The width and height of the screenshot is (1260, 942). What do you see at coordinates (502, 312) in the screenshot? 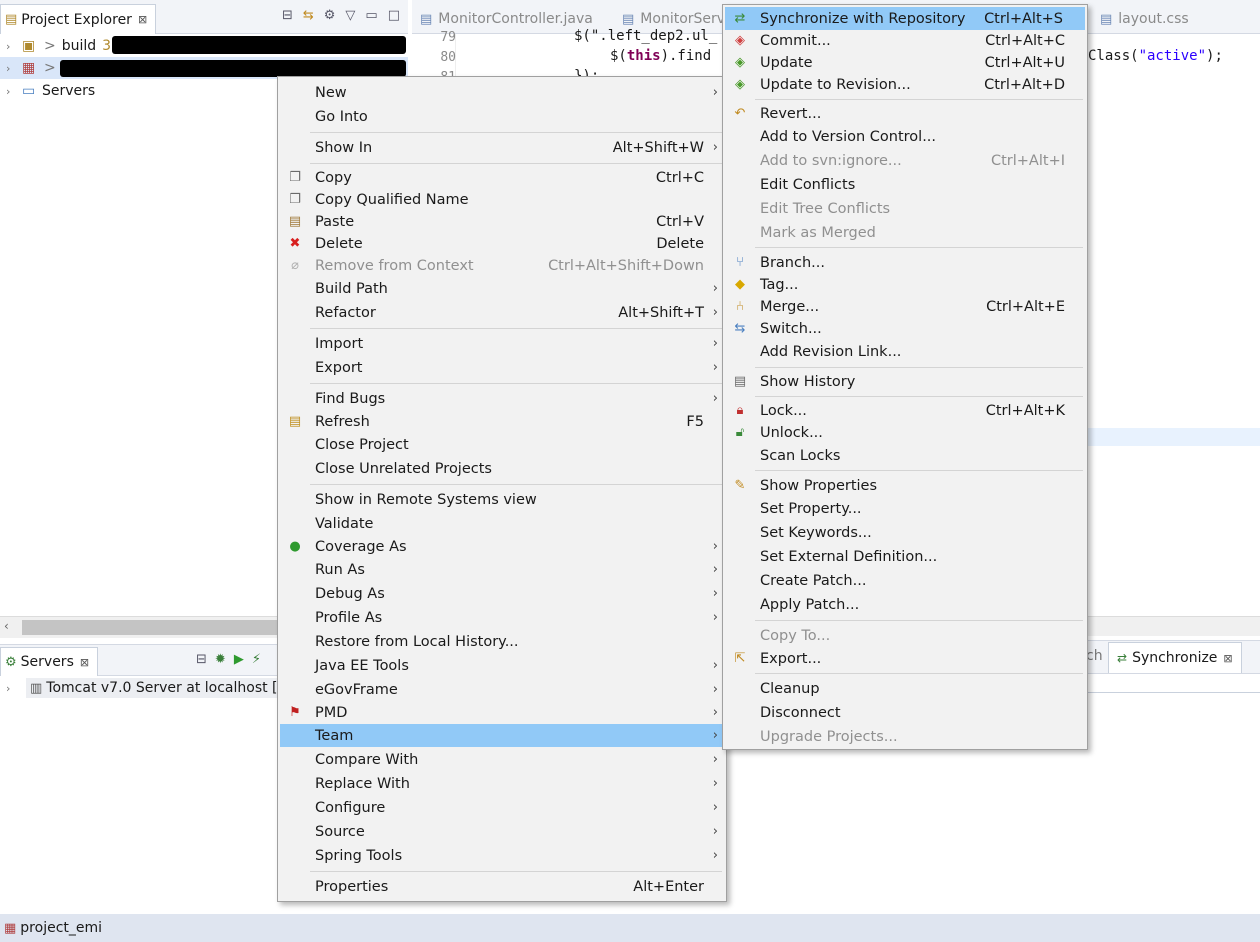
I see `menu-item-refactor: Refactor Alt+Shift+T ›` at bounding box center [502, 312].